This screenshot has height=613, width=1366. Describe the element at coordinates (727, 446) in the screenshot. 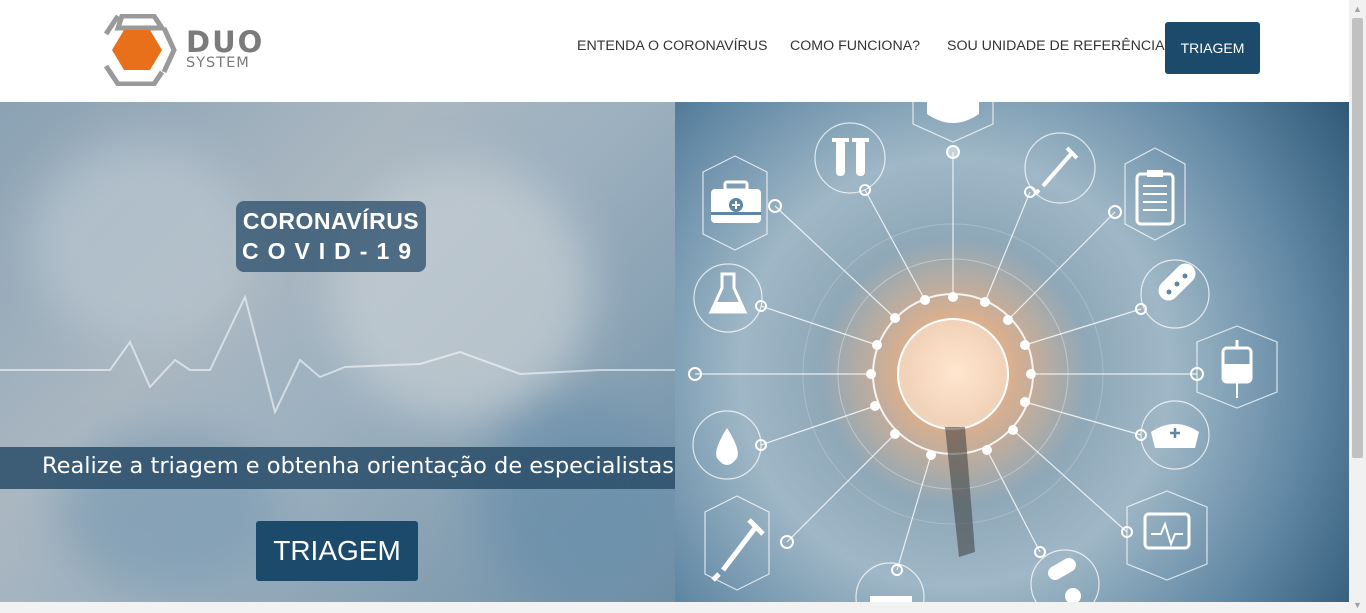

I see `drop-icon` at that location.